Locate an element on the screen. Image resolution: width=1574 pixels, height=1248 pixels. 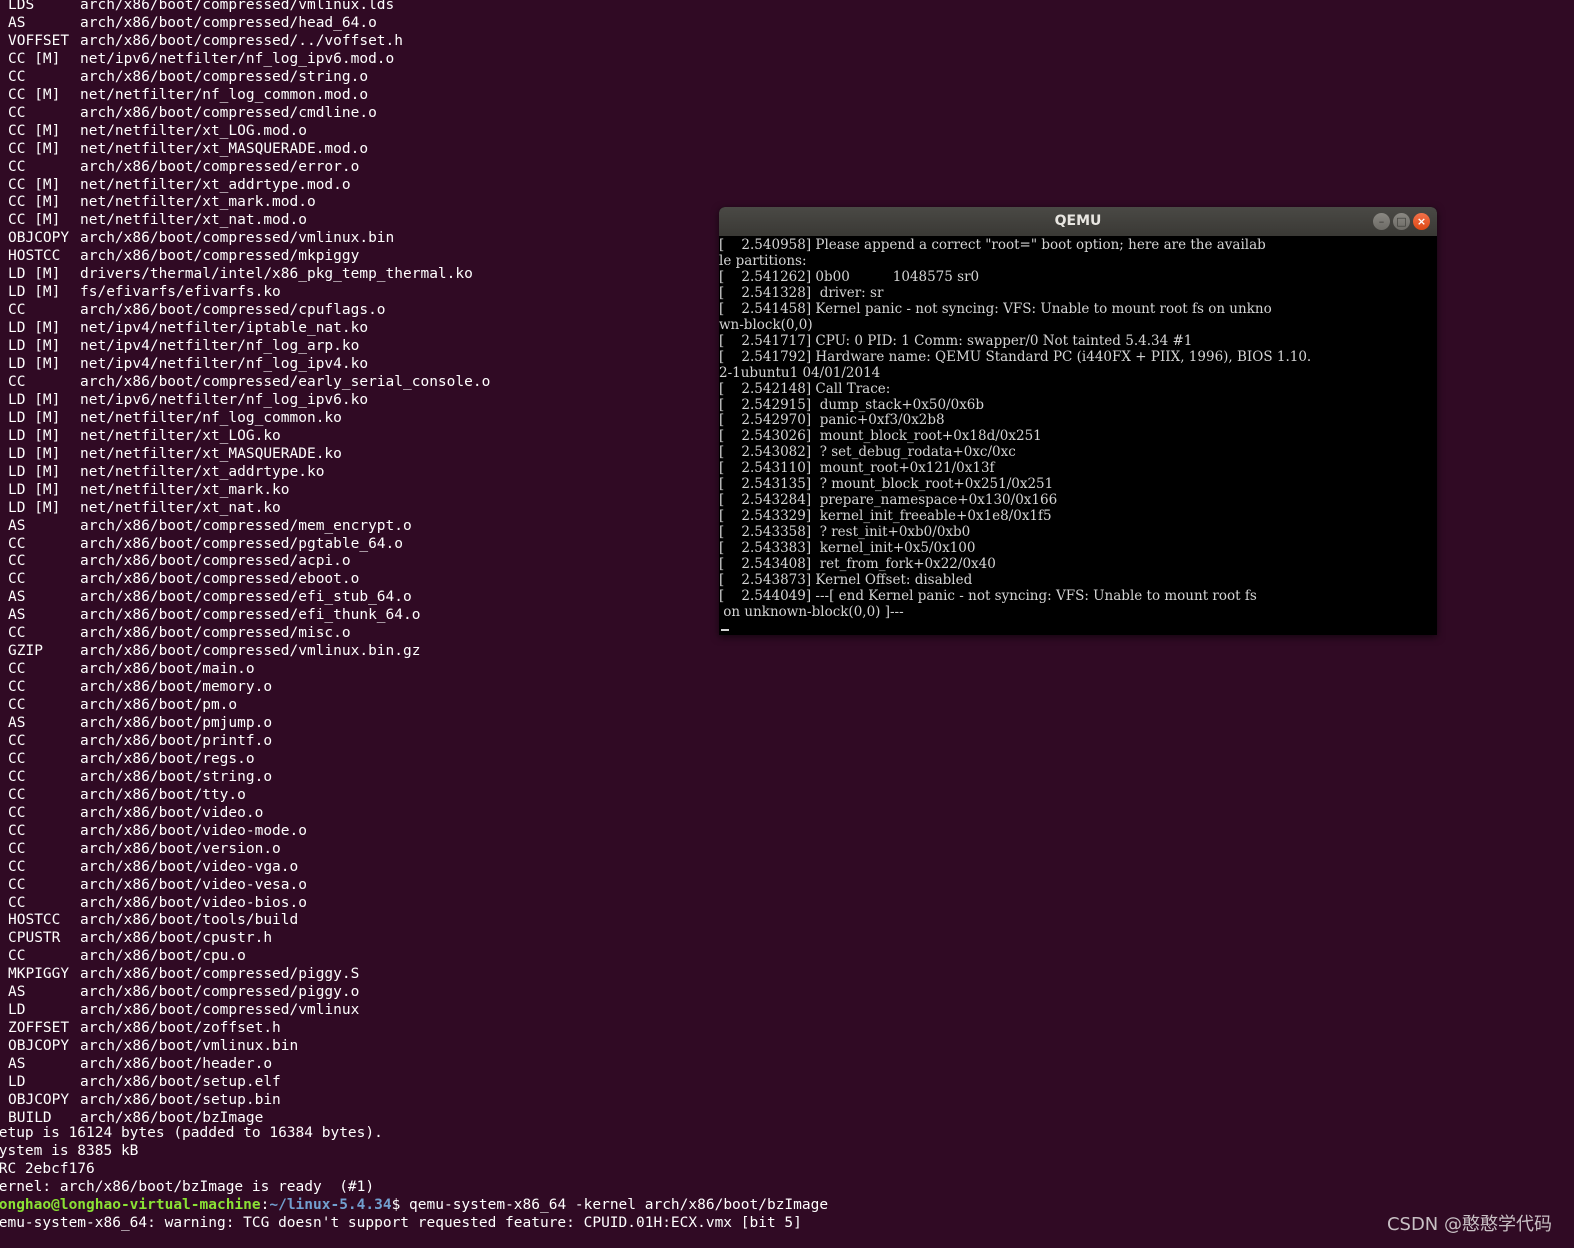
prompt-user-host: longhao@longhao-virtual-machine is located at coordinates (130, 1205).